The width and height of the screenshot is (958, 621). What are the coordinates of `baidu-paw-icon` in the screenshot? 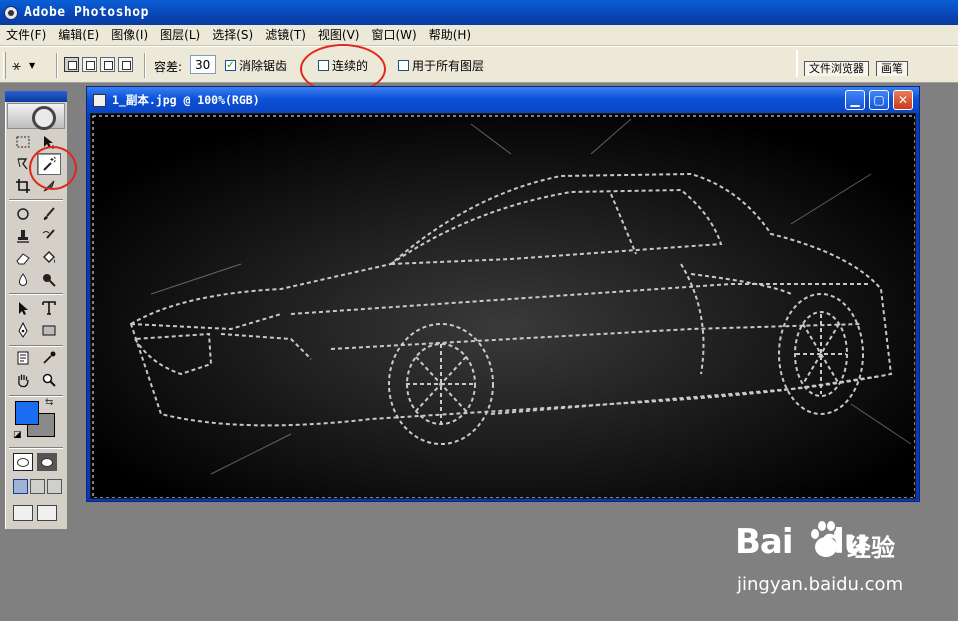 It's located at (826, 539).